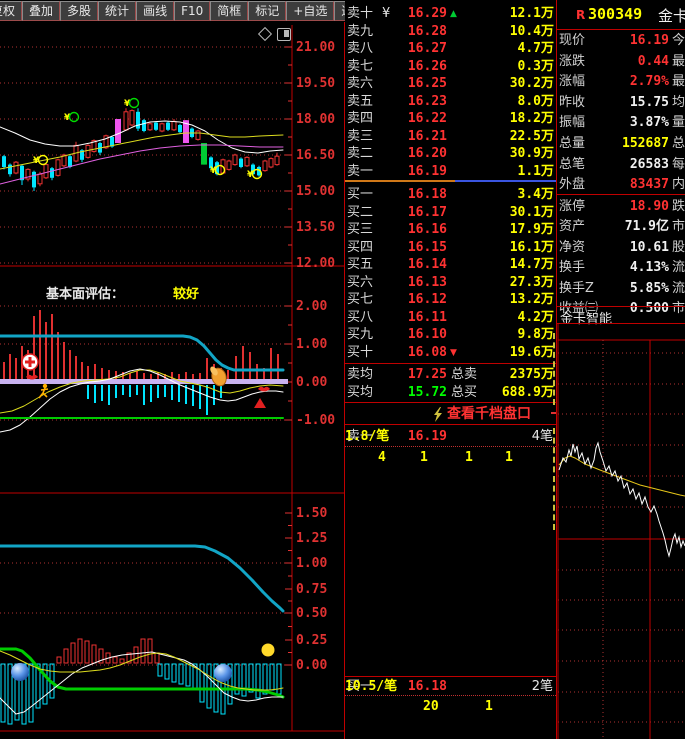  Describe the element at coordinates (427, 392) in the screenshot. I see `avg-price: 15.72` at that location.